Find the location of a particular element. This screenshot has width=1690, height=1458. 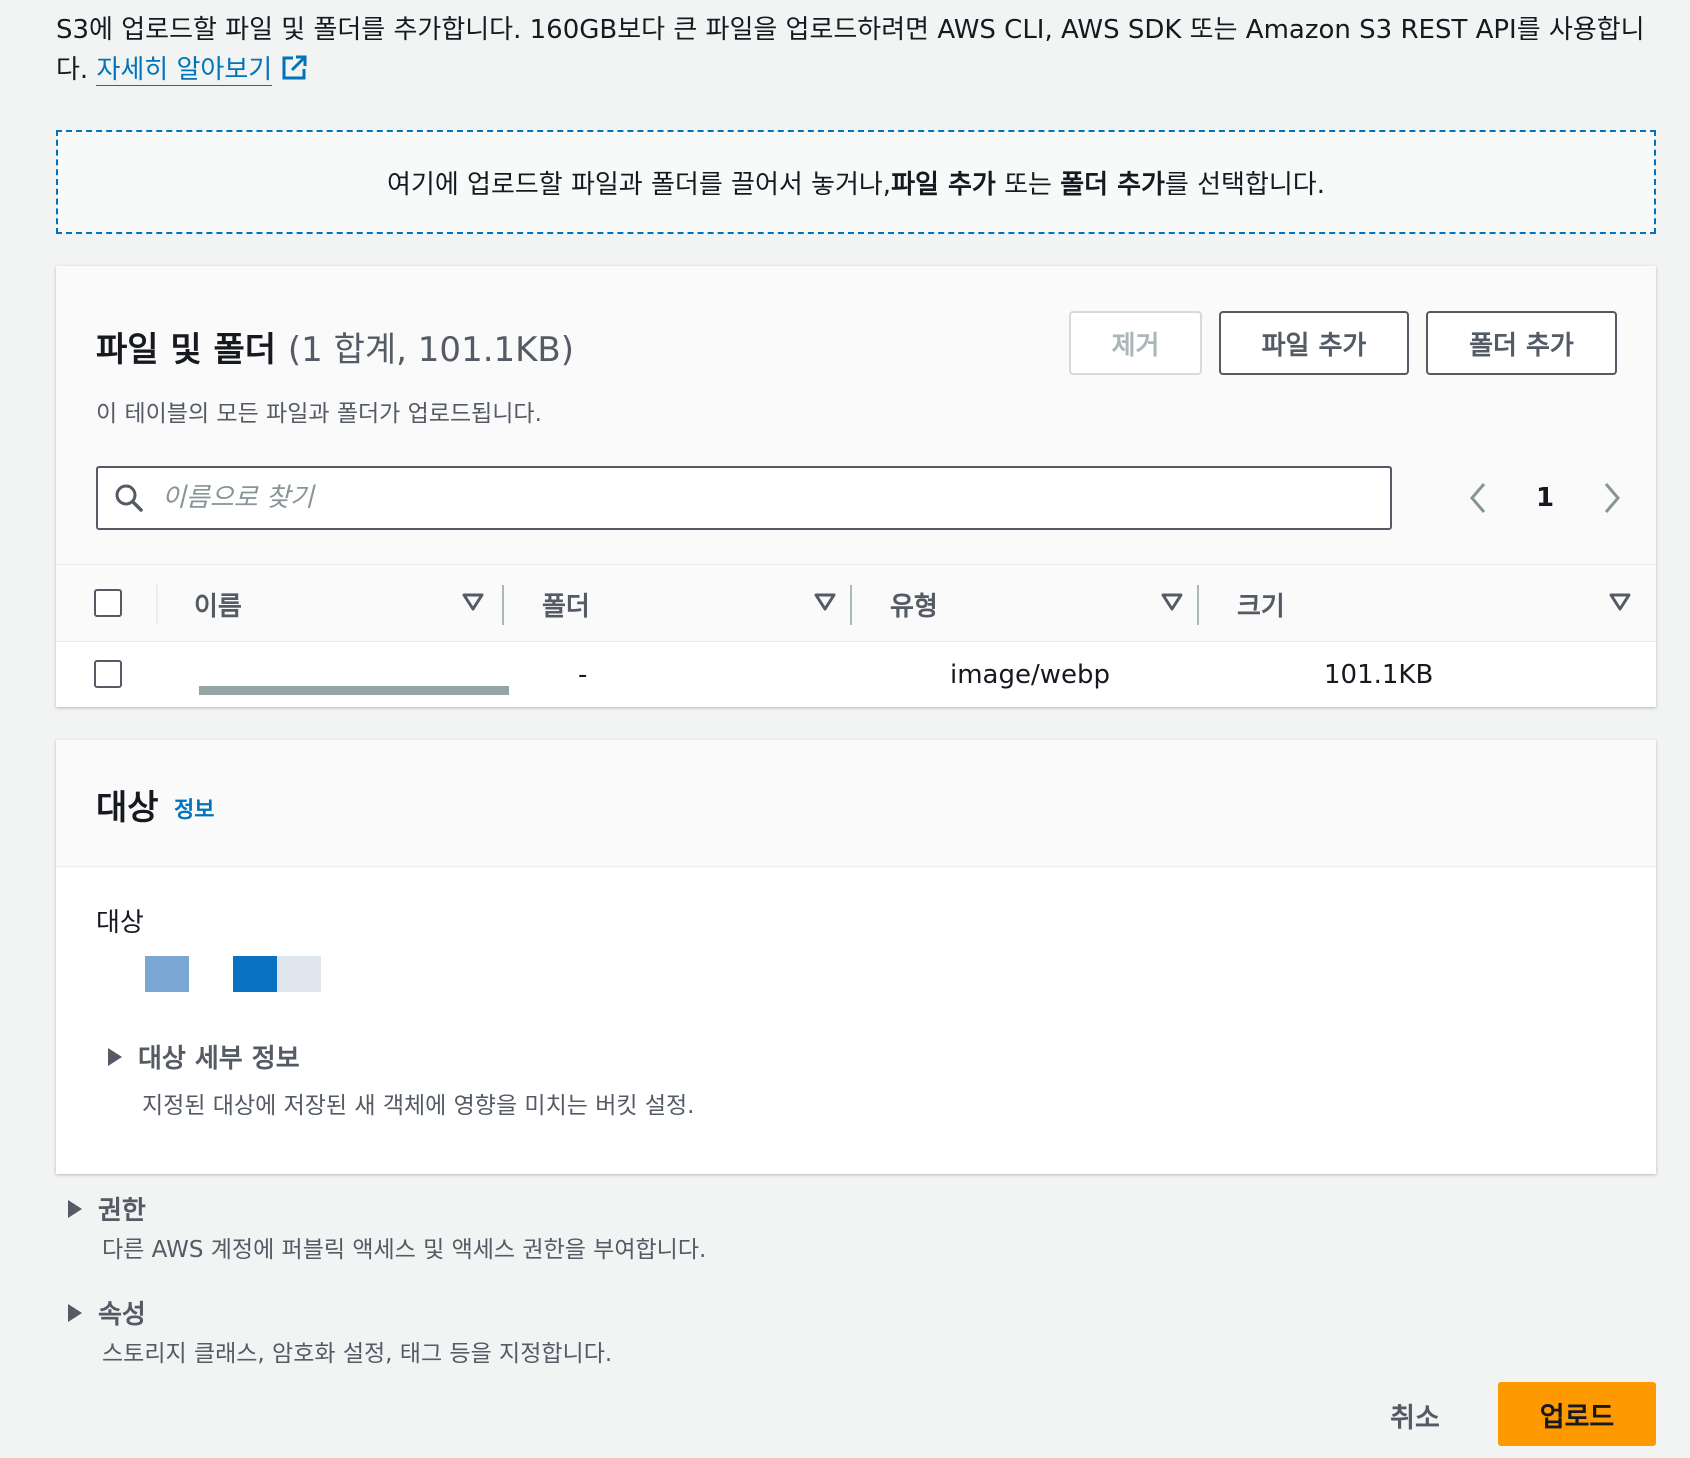

dropzone-prefix: 여기에 업로드할 파일과 폴더를 끌어서 놓거나, is located at coordinates (639, 184).